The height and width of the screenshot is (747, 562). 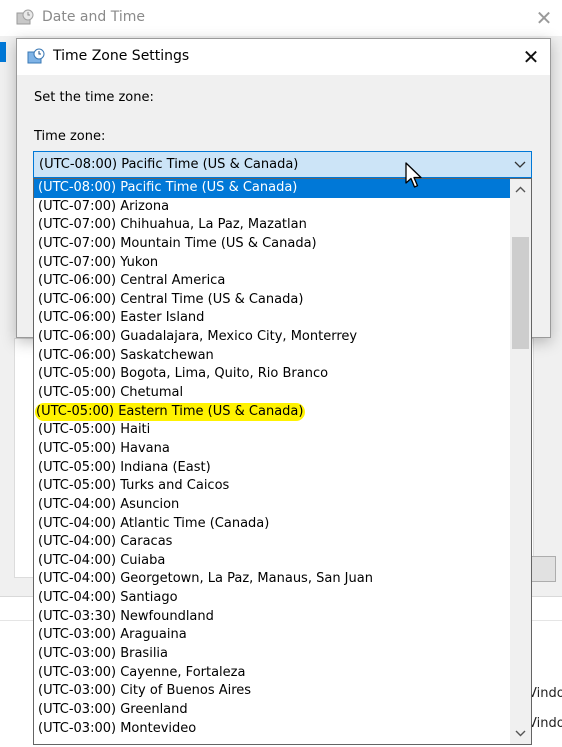 What do you see at coordinates (272, 654) in the screenshot?
I see `time-zone-option: (UTC-03:00) Brasilia` at bounding box center [272, 654].